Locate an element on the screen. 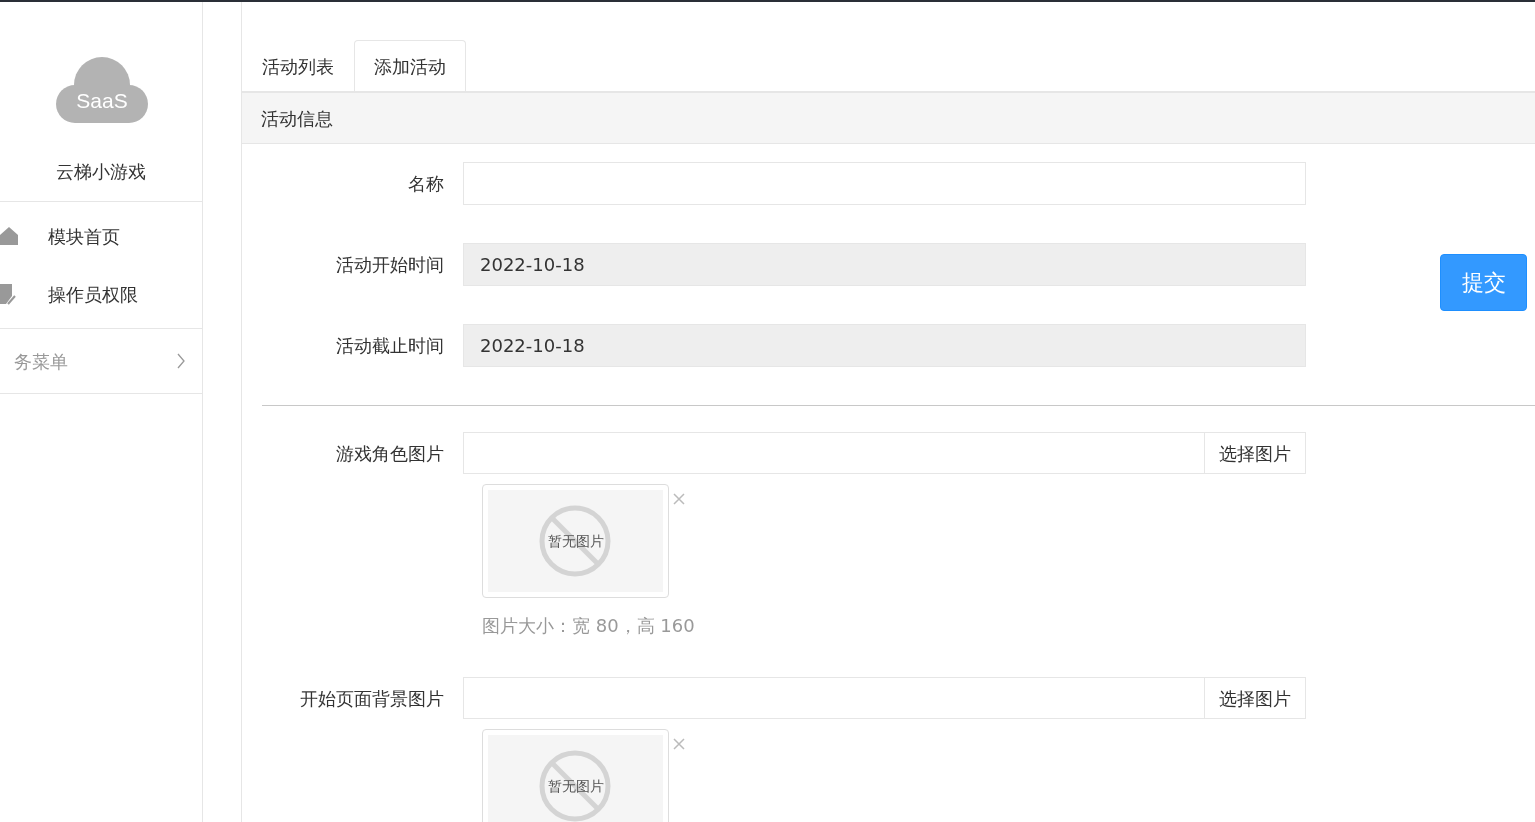 The image size is (1535, 822). cloud-logo: SaaS is located at coordinates (101, 90).